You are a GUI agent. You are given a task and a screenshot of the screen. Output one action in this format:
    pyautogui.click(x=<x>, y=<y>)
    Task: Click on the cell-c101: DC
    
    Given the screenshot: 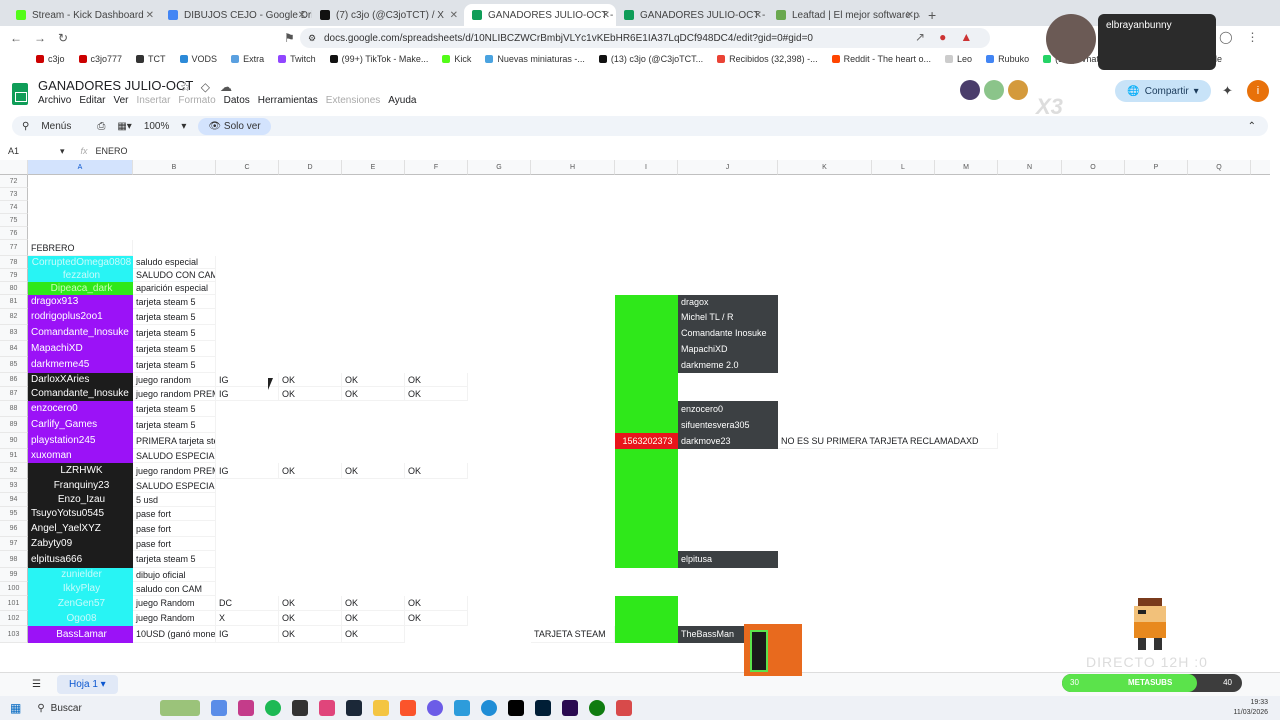 What is the action you would take?
    pyautogui.click(x=247, y=603)
    